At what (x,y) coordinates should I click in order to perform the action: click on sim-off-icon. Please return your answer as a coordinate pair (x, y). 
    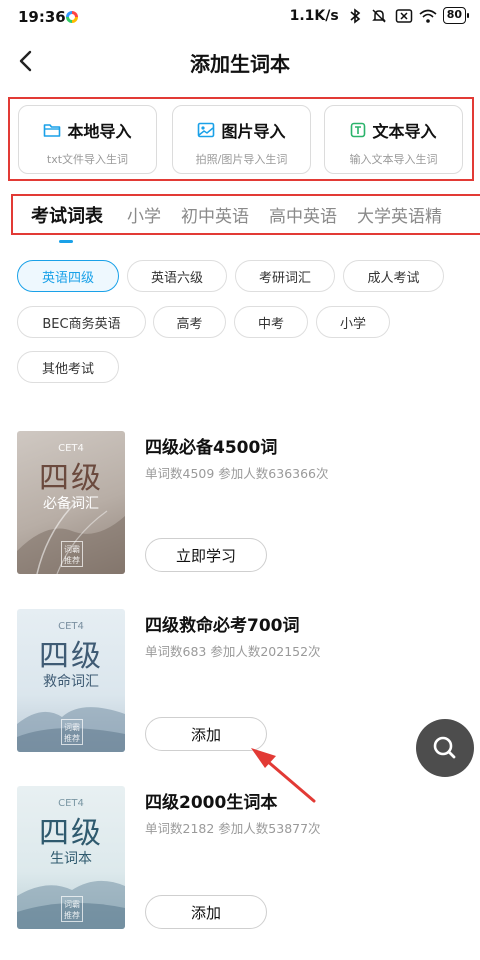
    Looking at the image, I should click on (403, 16).